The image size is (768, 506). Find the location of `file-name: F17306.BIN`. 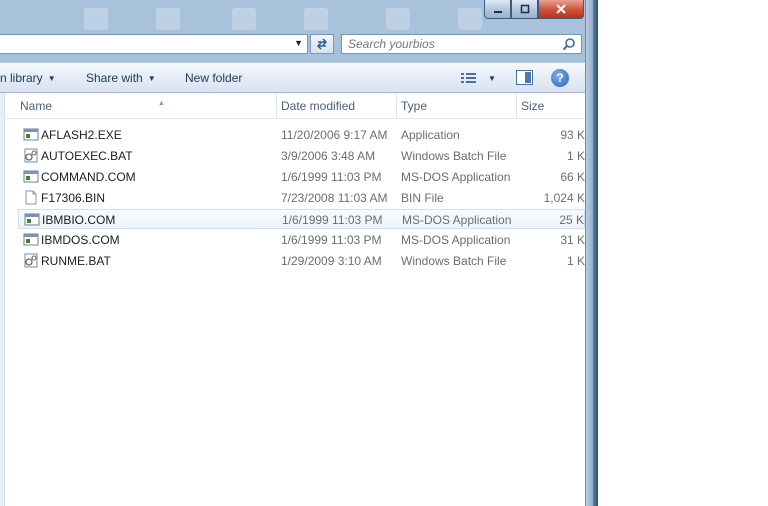

file-name: F17306.BIN is located at coordinates (73, 198).